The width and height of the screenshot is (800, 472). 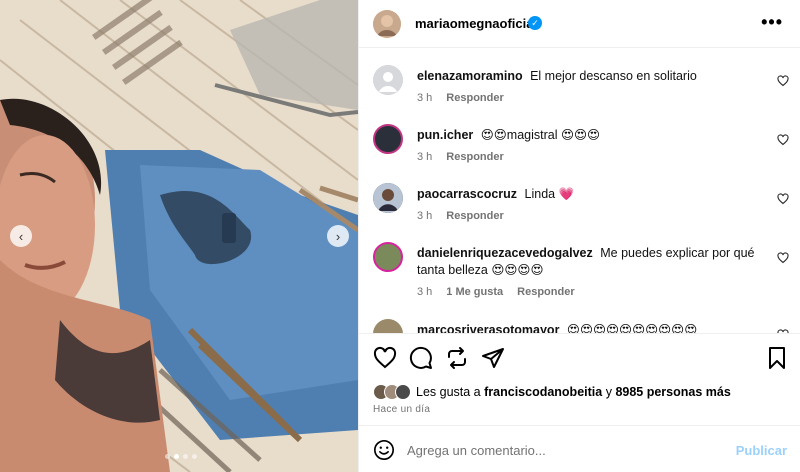 I want to click on comment-text: Linda 💗, so click(x=549, y=194).